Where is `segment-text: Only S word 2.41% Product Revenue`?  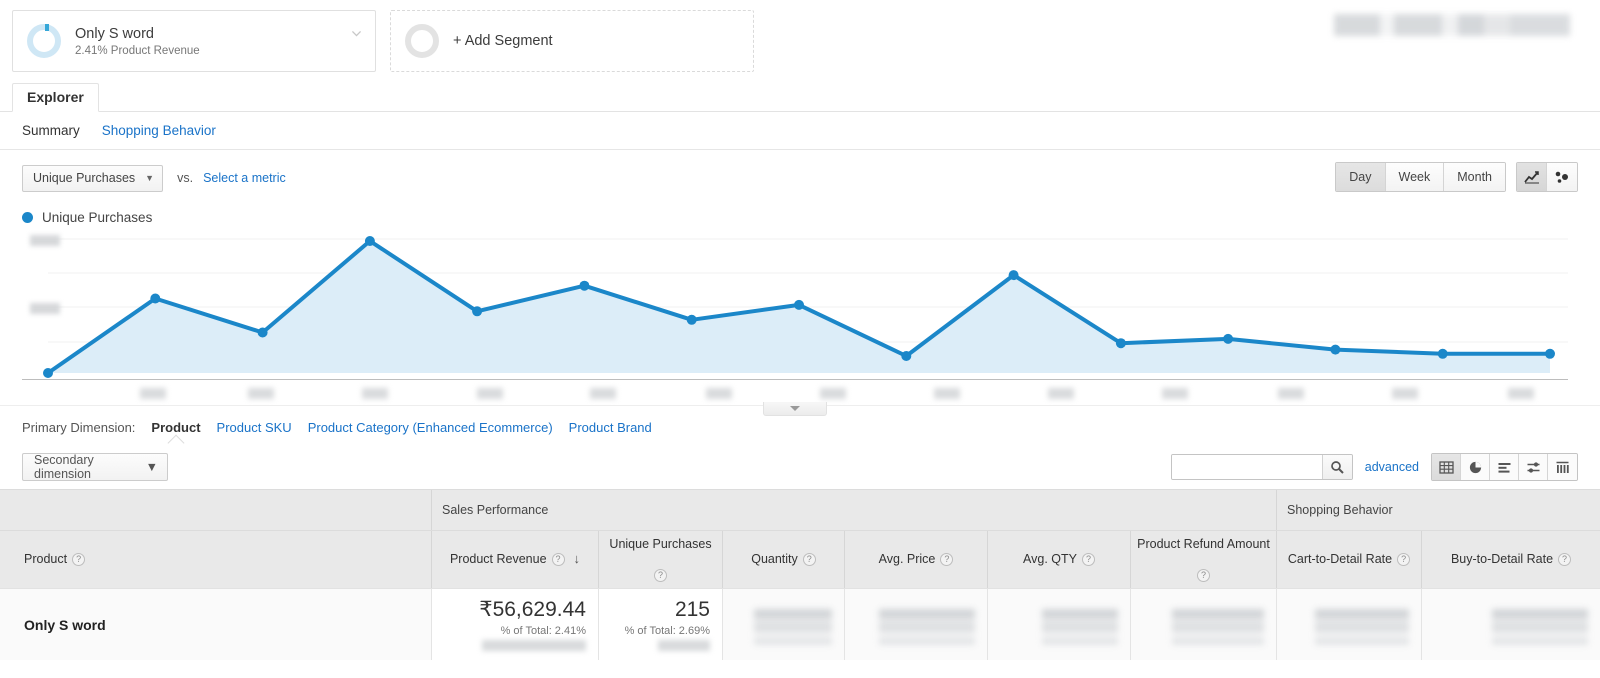 segment-text: Only S word 2.41% Product Revenue is located at coordinates (137, 41).